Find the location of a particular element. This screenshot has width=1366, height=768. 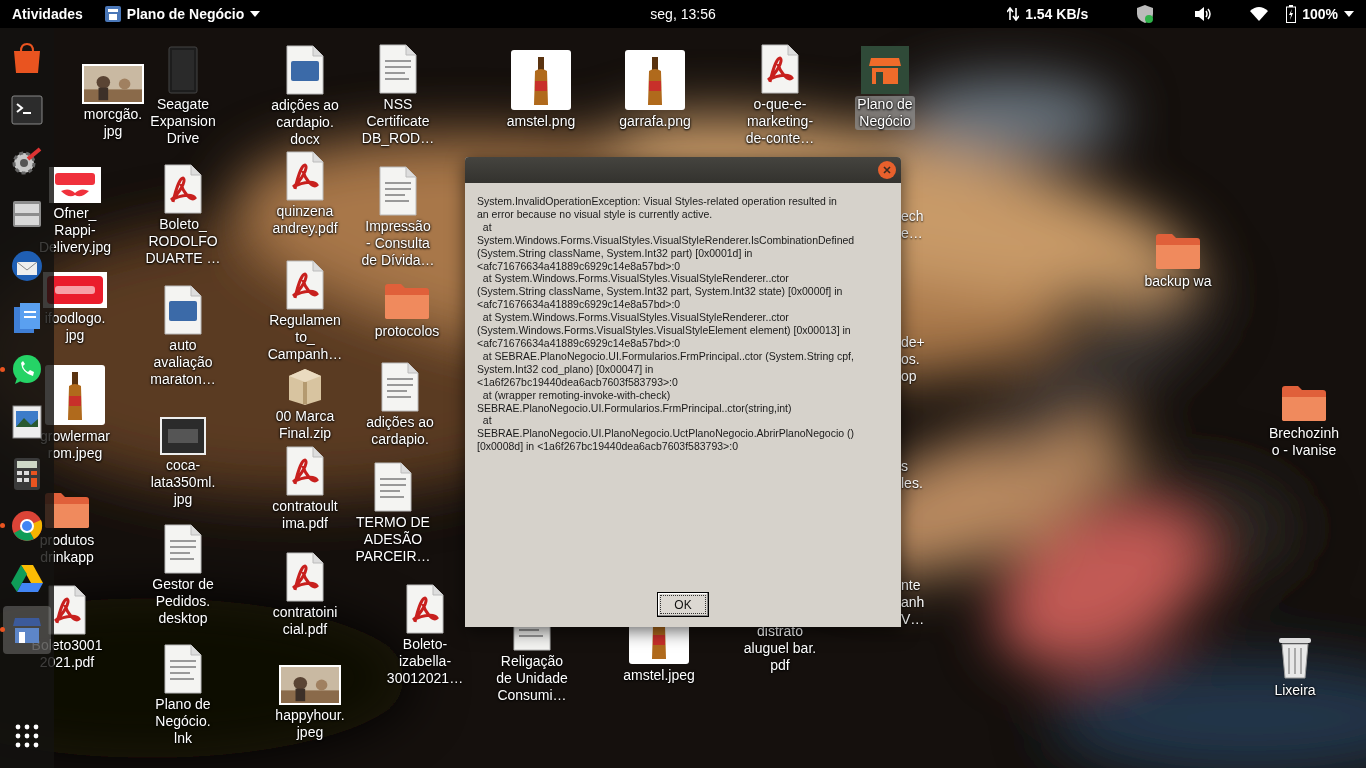

network-speed: 1.54 KB/s is located at coordinates (1057, 14).